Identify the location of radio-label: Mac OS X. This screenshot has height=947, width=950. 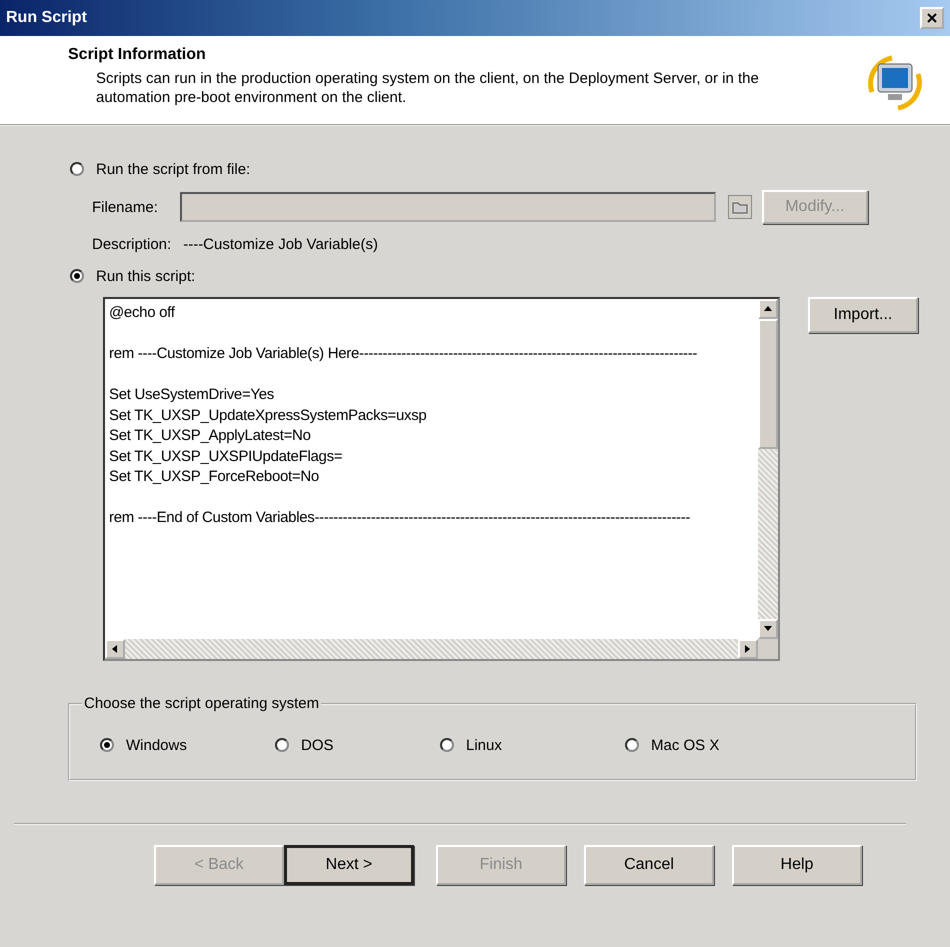
(685, 745).